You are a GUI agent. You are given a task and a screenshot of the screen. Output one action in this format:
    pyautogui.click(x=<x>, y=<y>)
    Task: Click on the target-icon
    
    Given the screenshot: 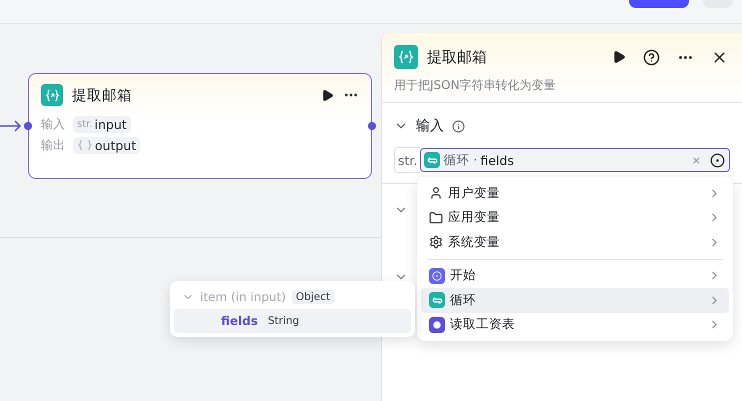 What is the action you would take?
    pyautogui.click(x=717, y=160)
    